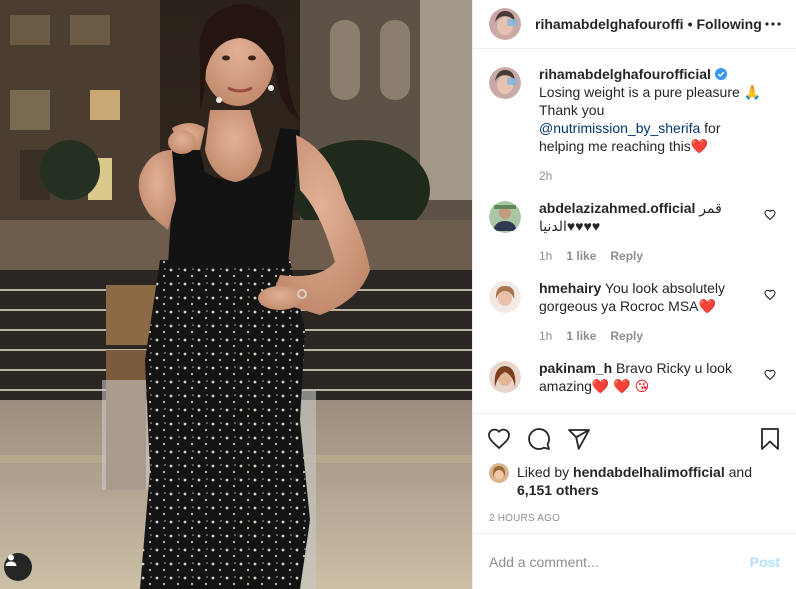 The image size is (796, 589). What do you see at coordinates (558, 490) in the screenshot?
I see `likes-others: 6,151 others` at bounding box center [558, 490].